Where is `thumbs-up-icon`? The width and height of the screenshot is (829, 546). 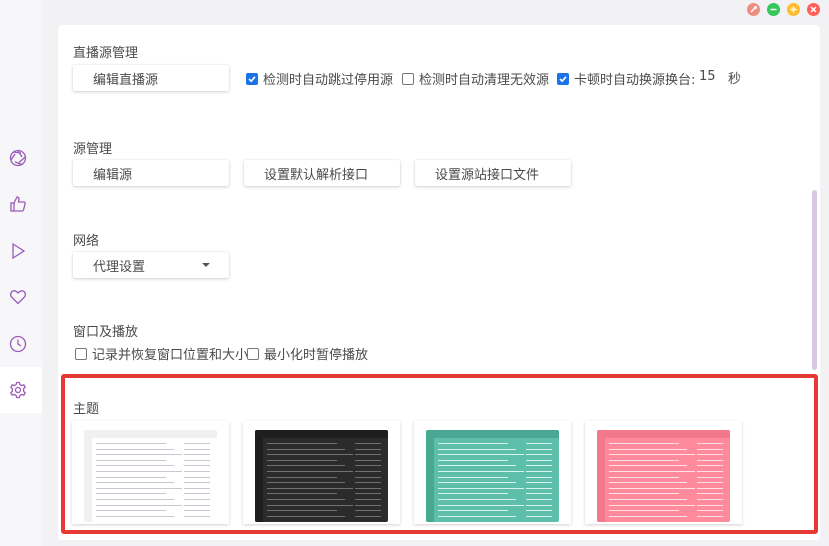 thumbs-up-icon is located at coordinates (18, 204).